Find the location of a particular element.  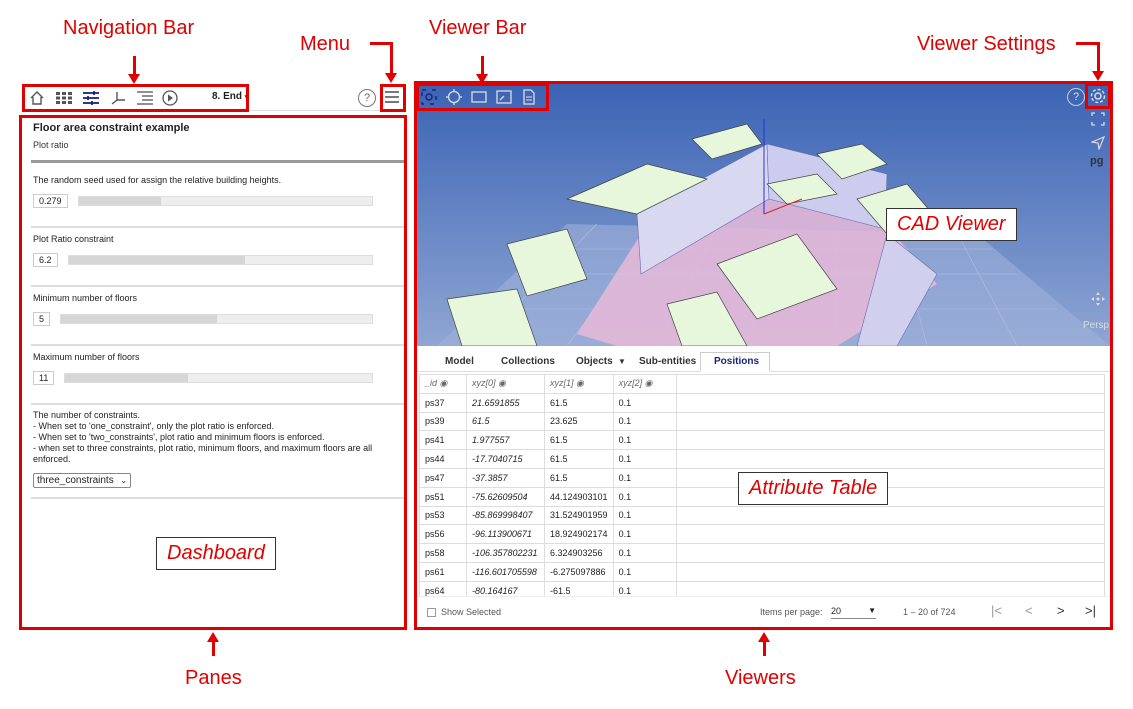

navigation-bar-outline is located at coordinates (135, 98).